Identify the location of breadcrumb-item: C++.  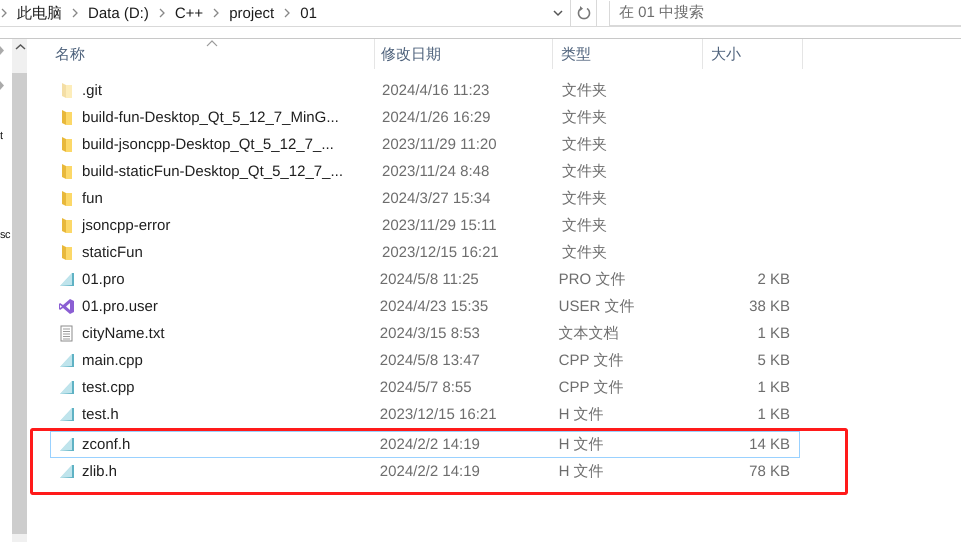
(189, 13).